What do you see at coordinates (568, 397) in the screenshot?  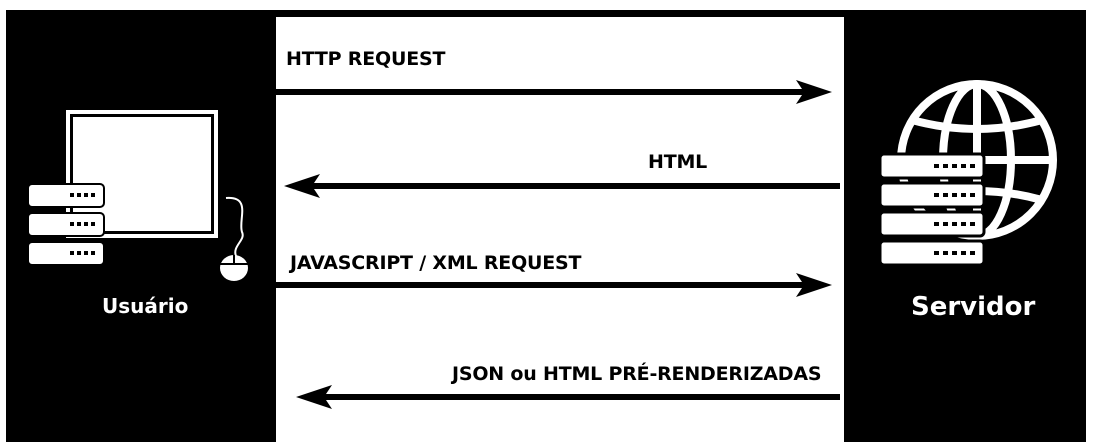 I see `arrow-json-html` at bounding box center [568, 397].